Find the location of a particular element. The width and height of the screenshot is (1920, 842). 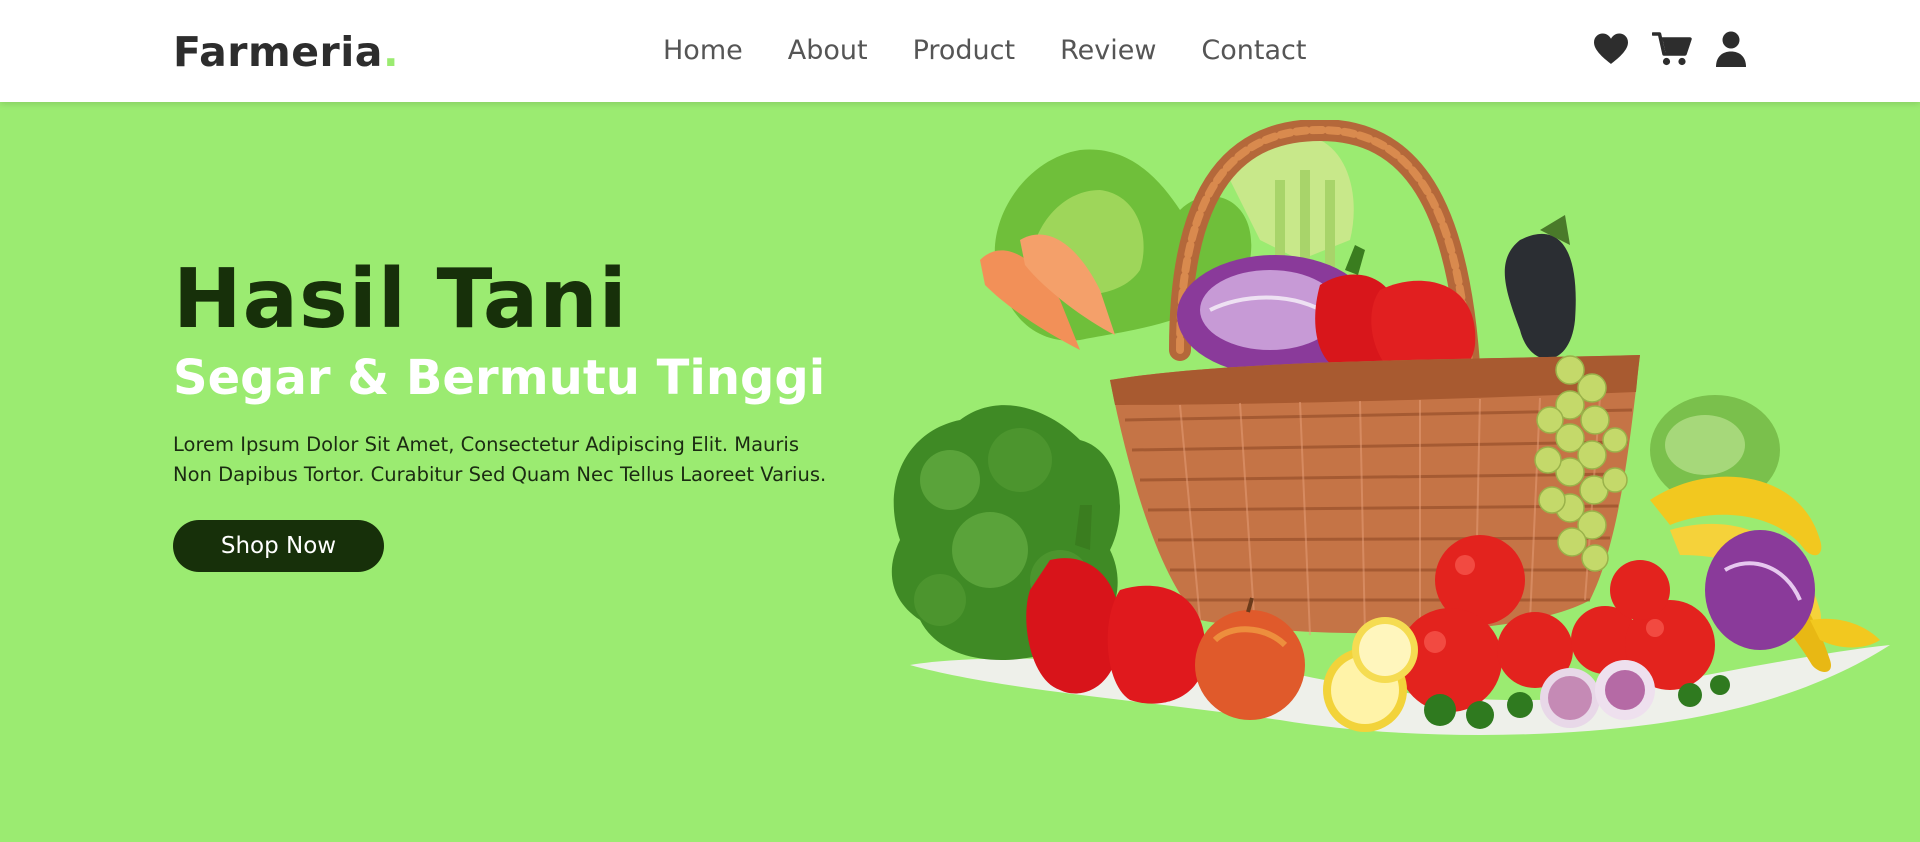

nav-link-home: Home is located at coordinates (703, 51).